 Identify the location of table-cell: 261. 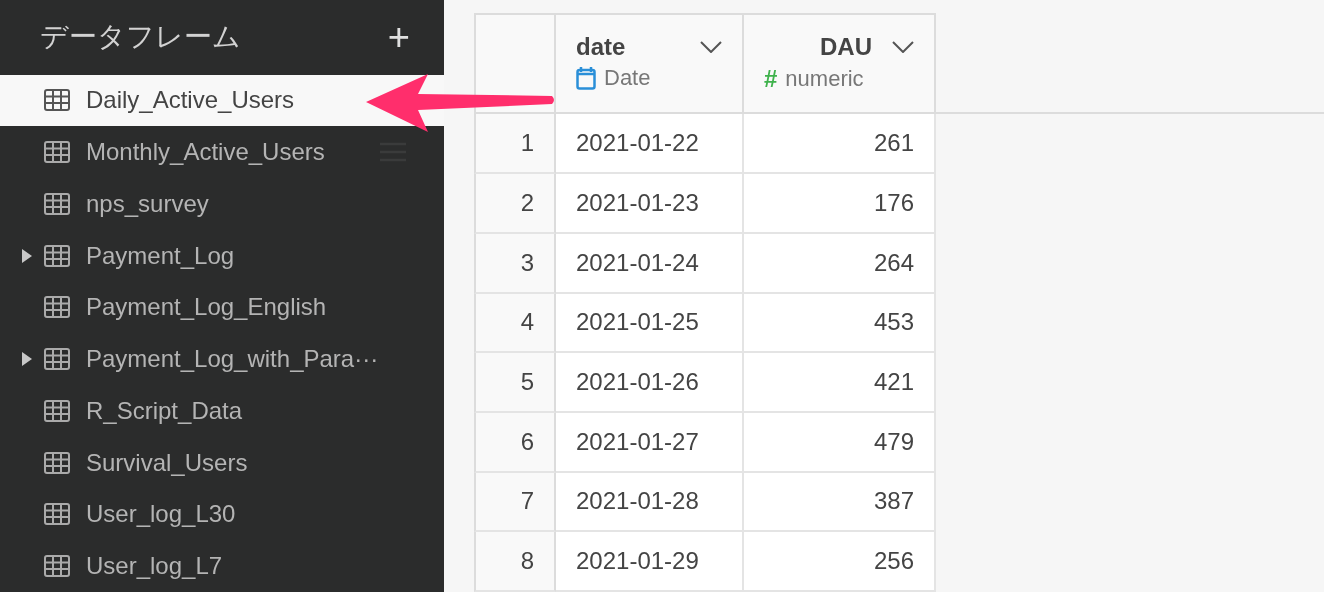
(840, 144).